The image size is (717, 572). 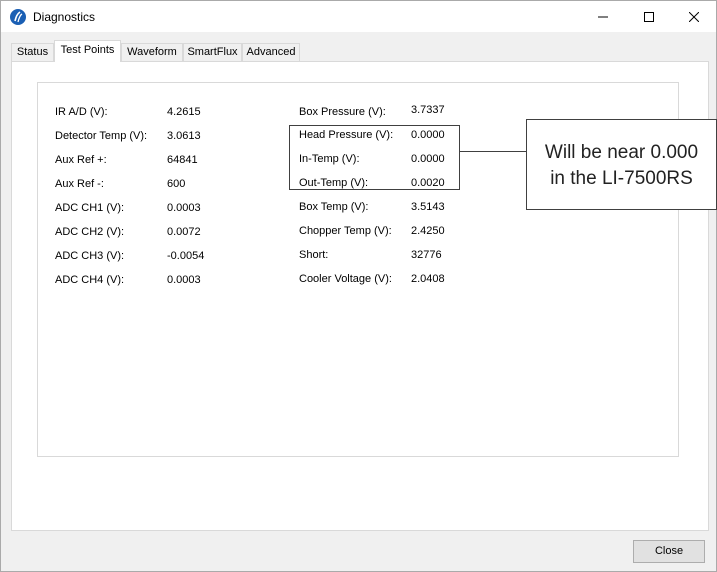 I want to click on adc-ch1-value: 0.0003, so click(x=184, y=208).